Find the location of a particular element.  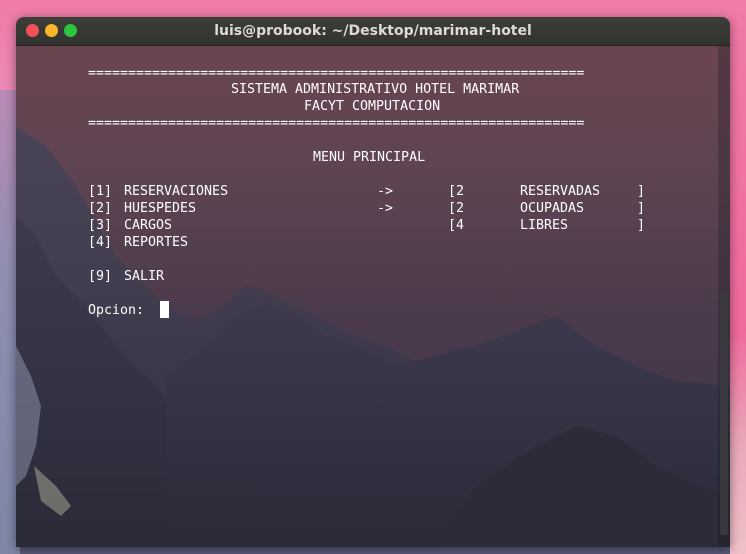

status-label-ocupadas: OCUPADAS is located at coordinates (552, 208).